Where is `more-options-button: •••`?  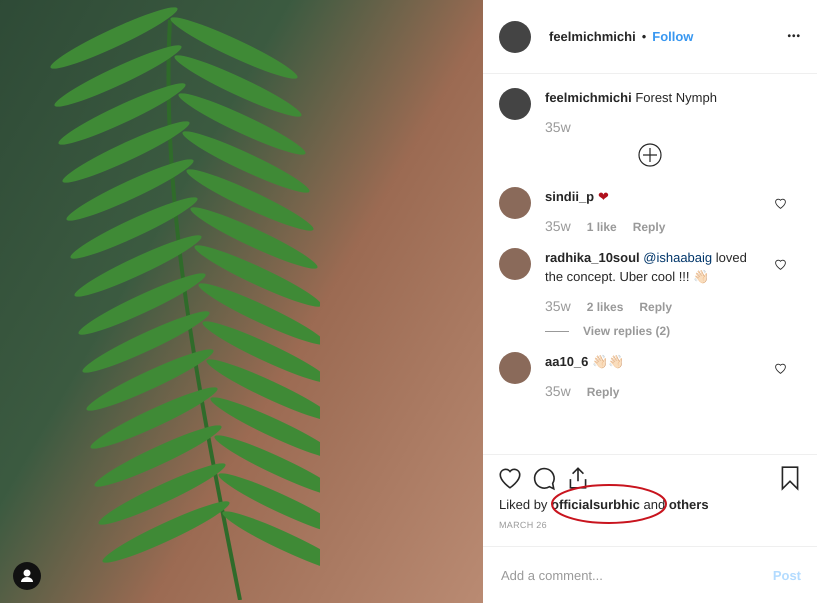
more-options-button: ••• is located at coordinates (794, 36).